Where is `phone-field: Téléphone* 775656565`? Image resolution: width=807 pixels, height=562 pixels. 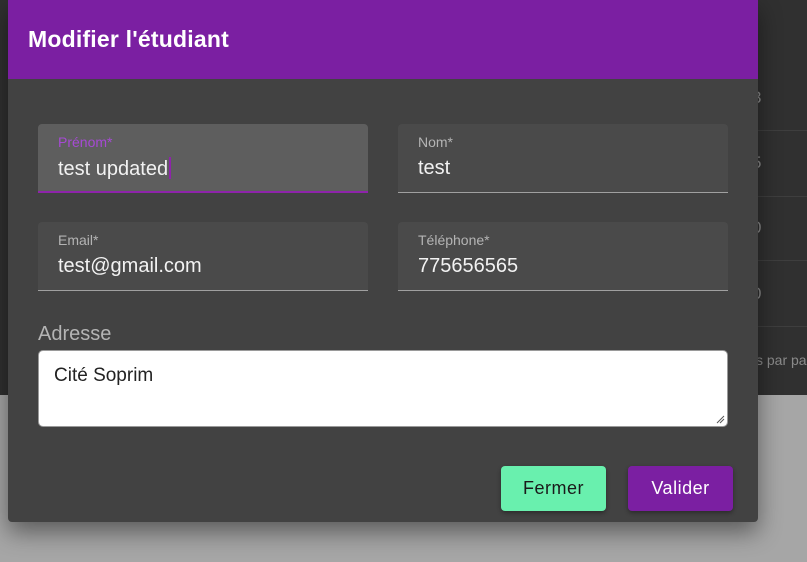 phone-field: Téléphone* 775656565 is located at coordinates (563, 256).